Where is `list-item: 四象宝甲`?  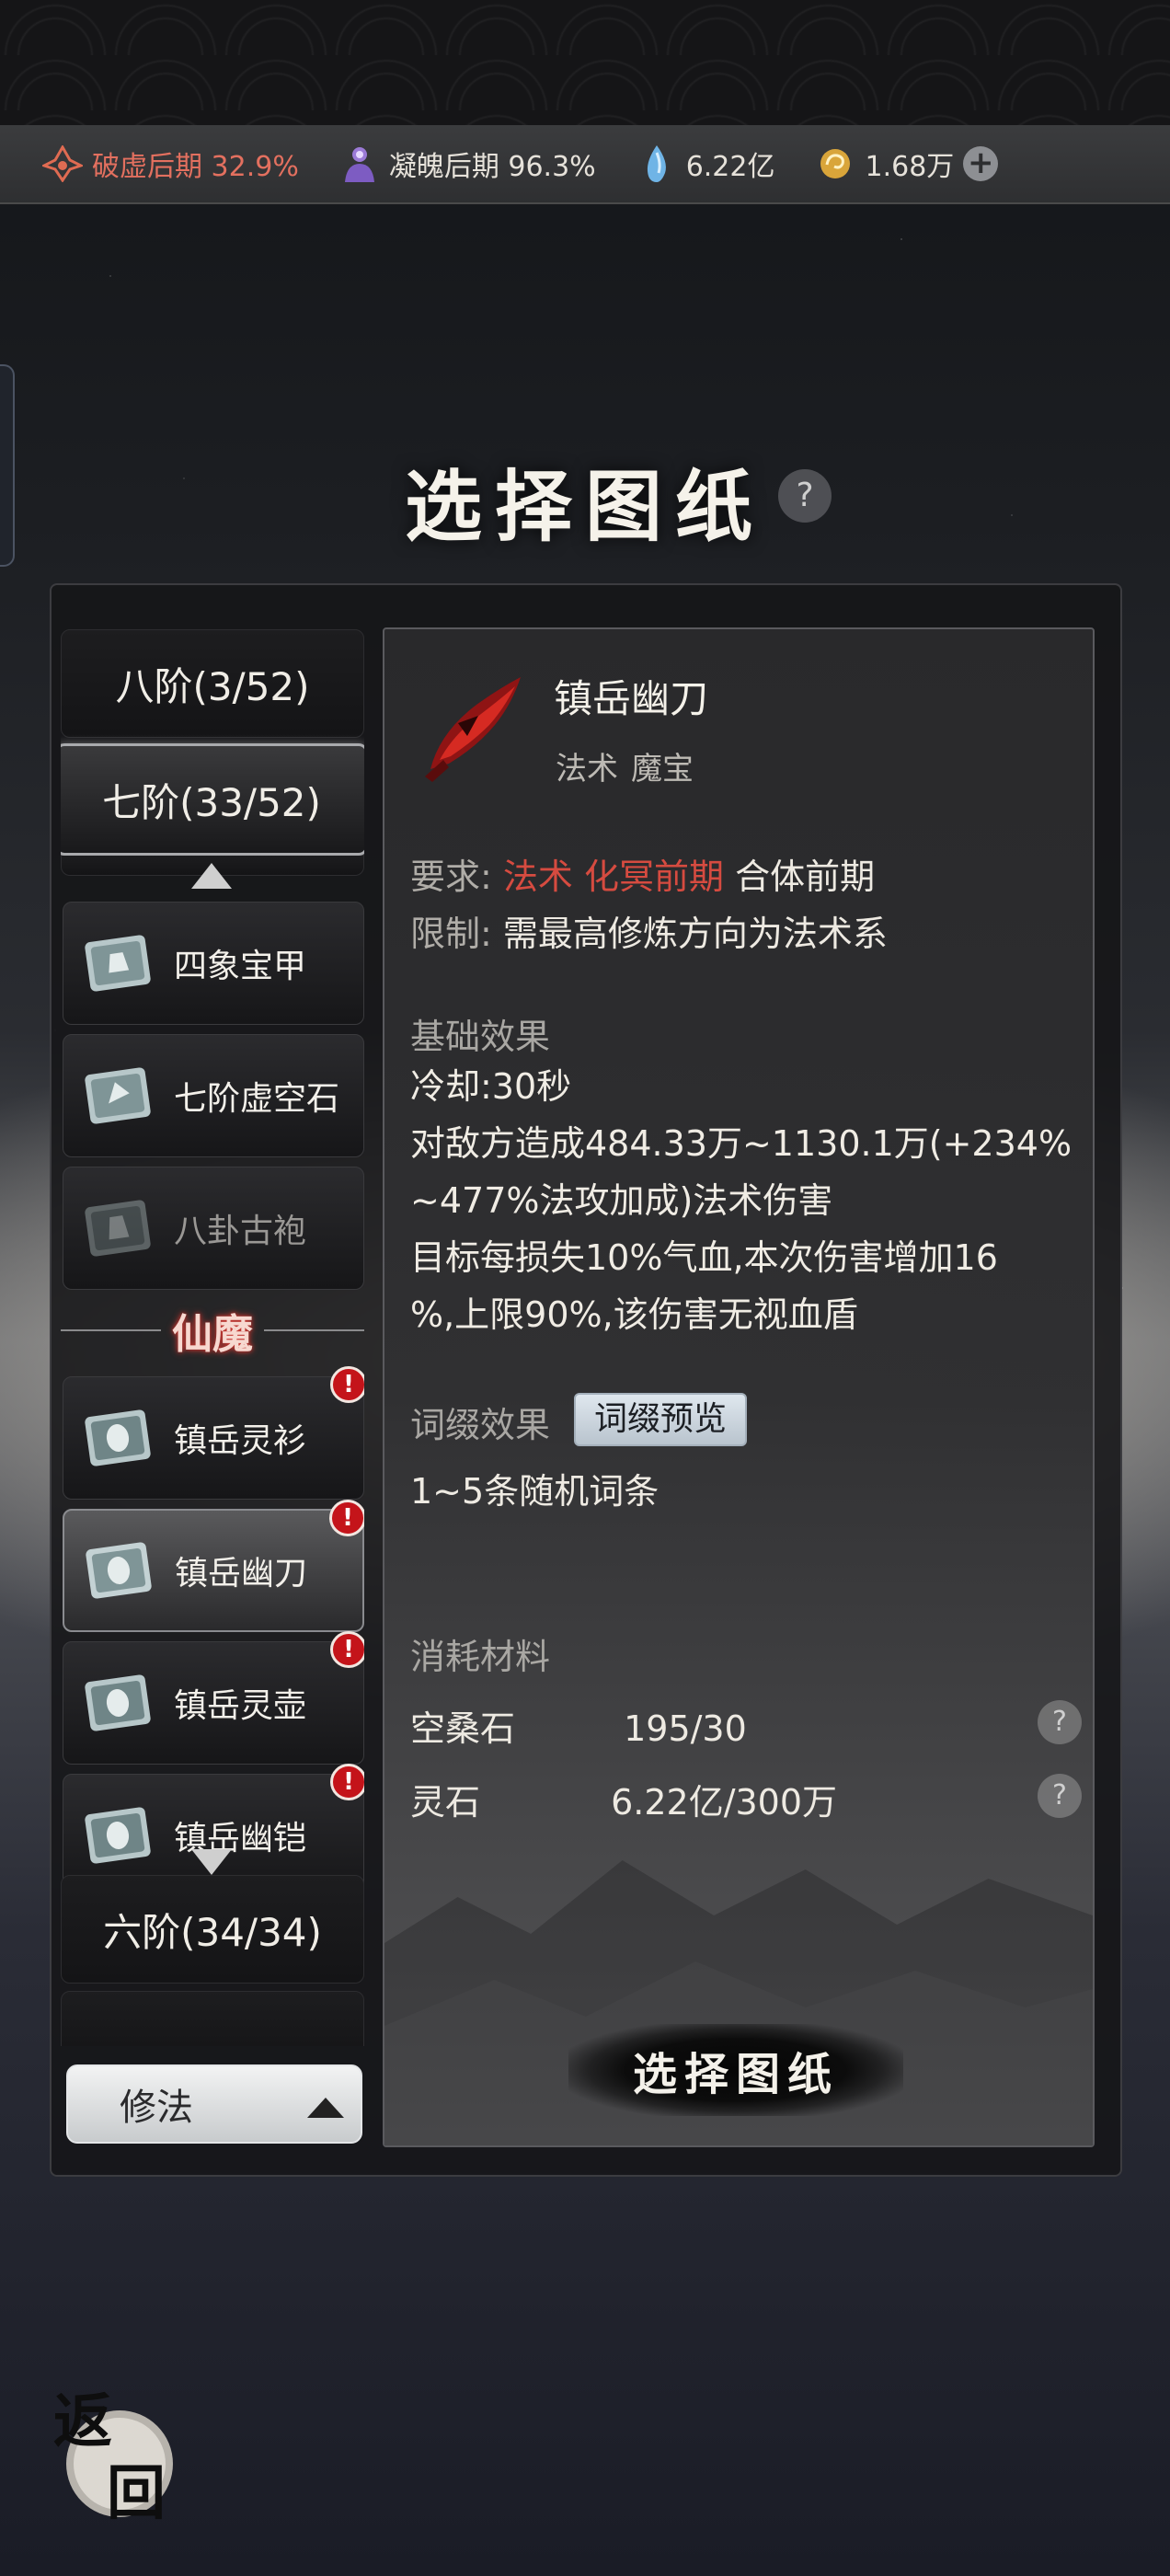 list-item: 四象宝甲 is located at coordinates (213, 963).